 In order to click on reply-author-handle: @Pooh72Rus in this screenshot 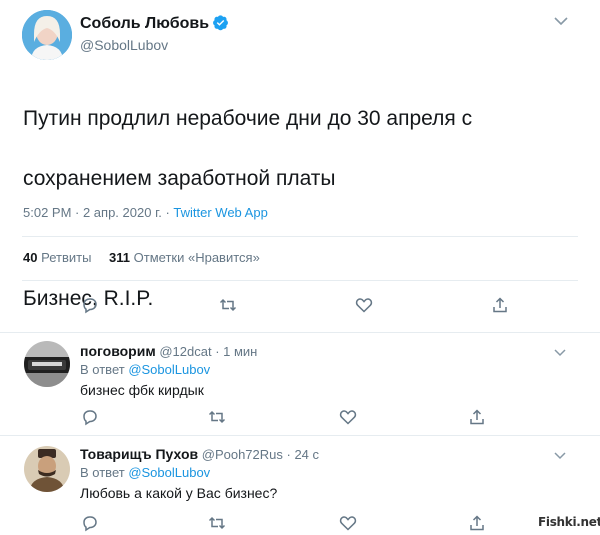, I will do `click(242, 454)`.